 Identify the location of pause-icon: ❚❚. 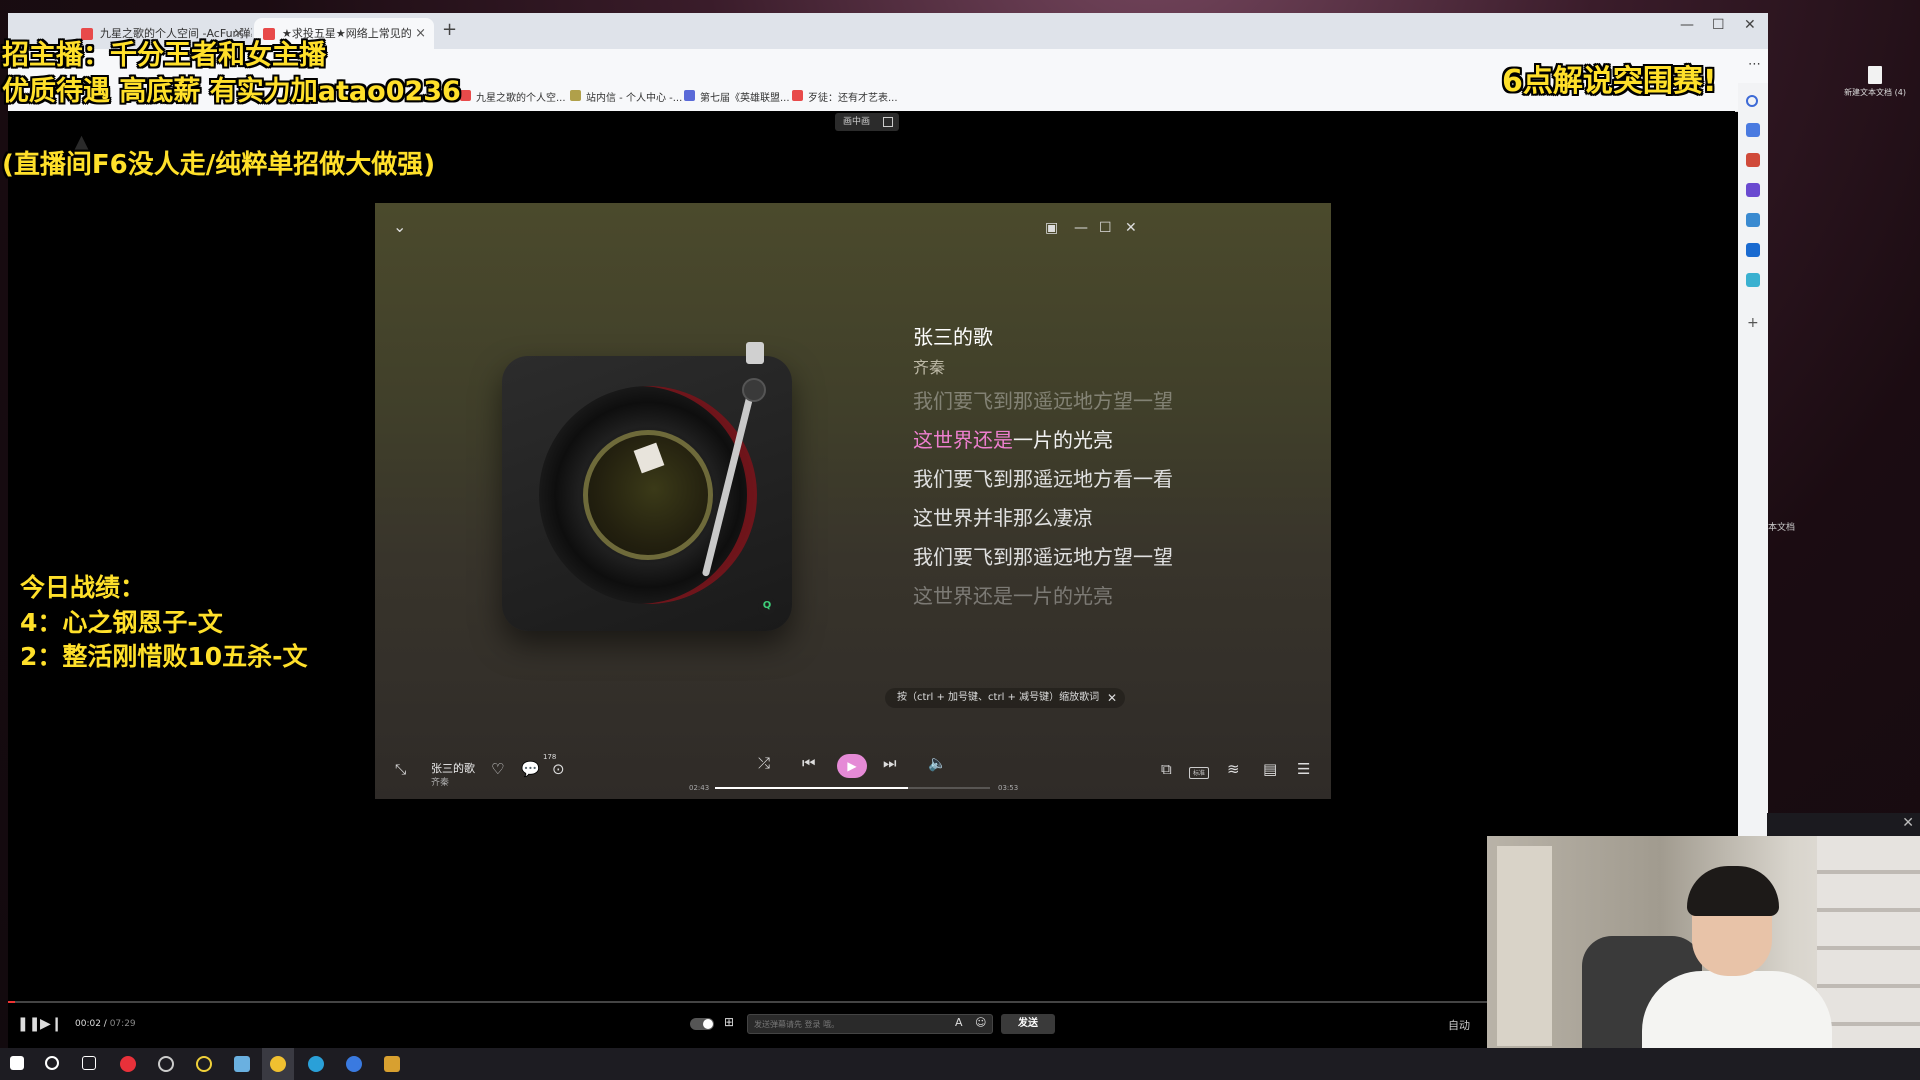
(28, 1024).